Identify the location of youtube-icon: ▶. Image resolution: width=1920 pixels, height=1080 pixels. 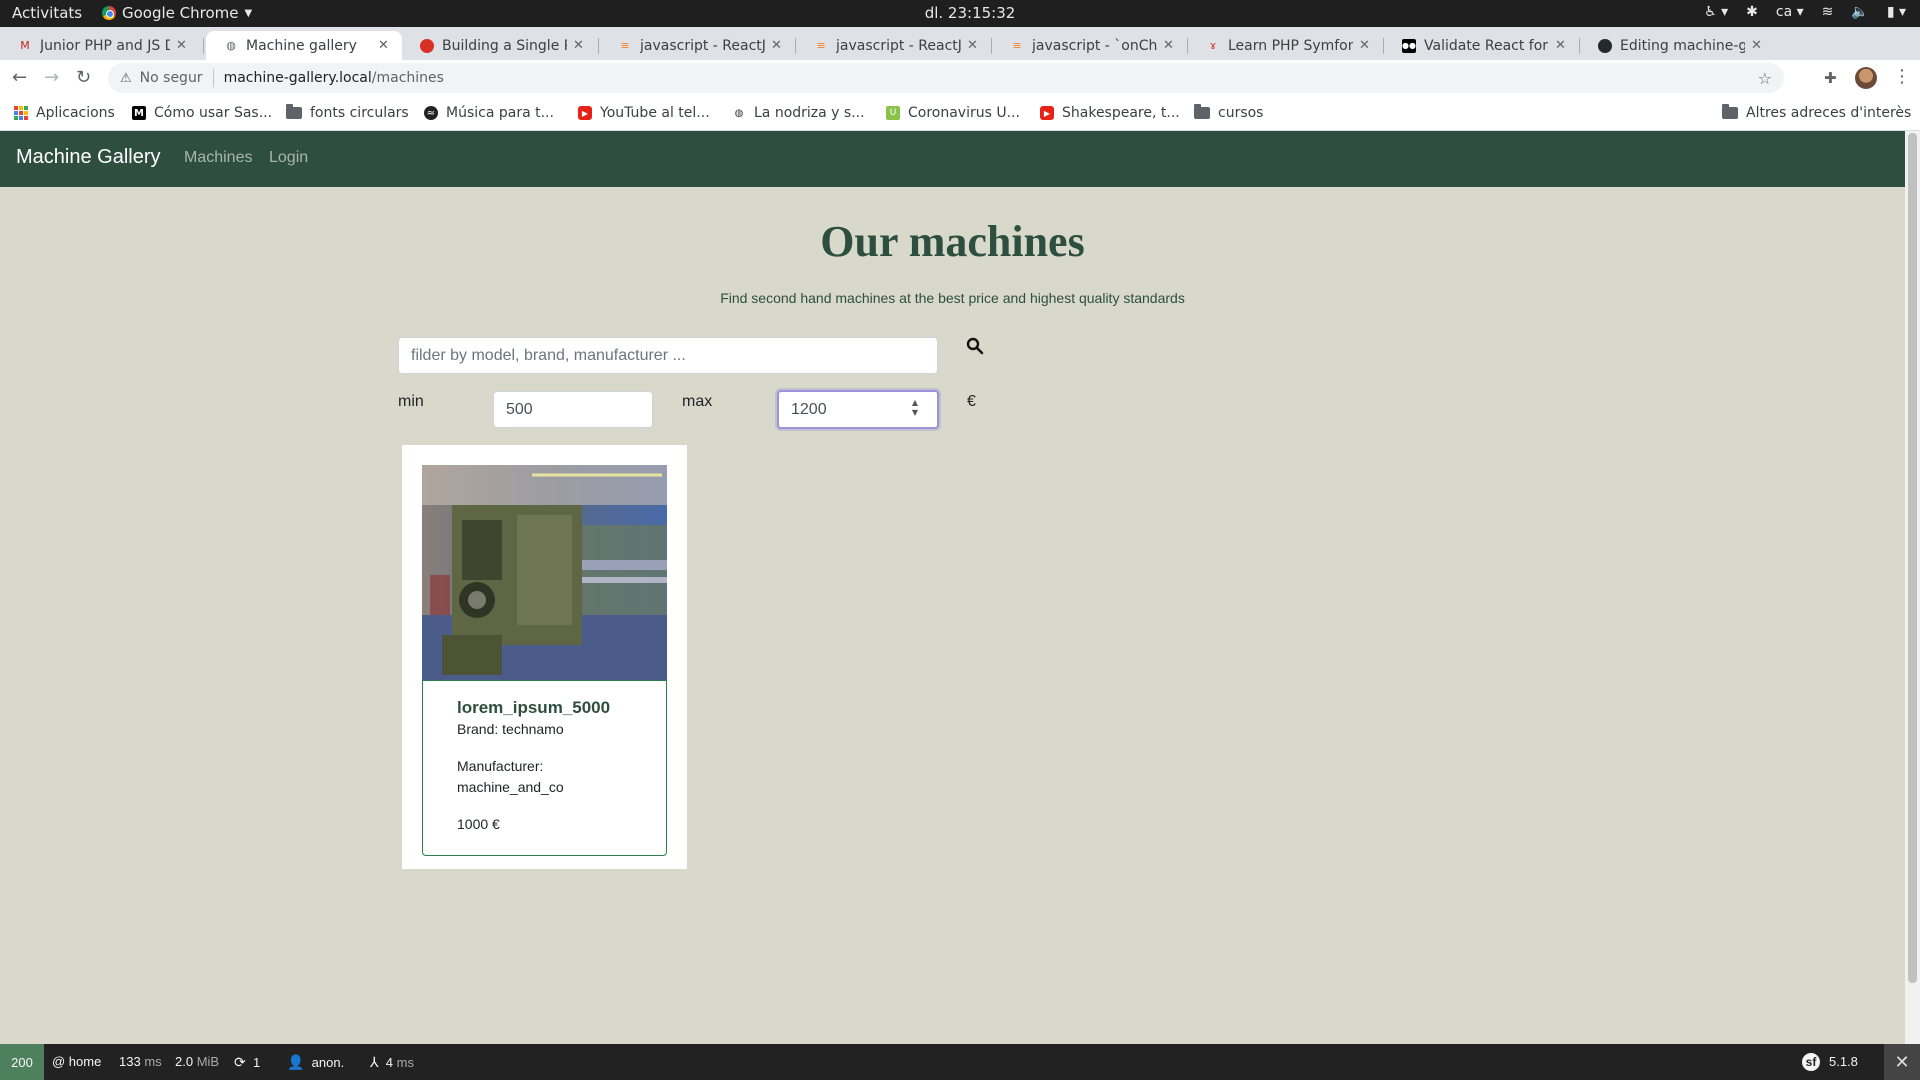
(1047, 113).